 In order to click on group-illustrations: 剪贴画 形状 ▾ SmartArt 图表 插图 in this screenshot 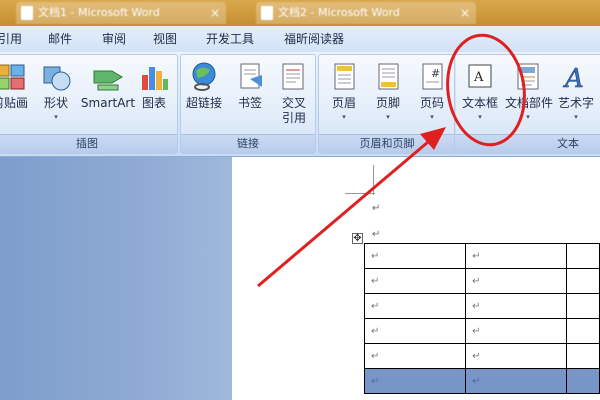, I will do `click(89, 104)`.